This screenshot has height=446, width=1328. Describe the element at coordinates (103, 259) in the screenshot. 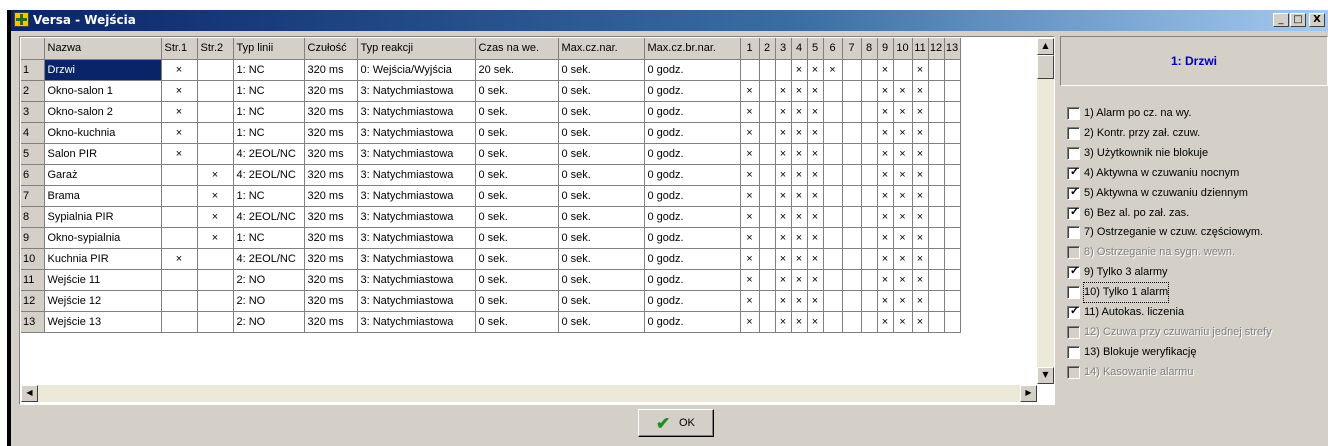

I see `grid-cell: Kuchnia PIR` at that location.